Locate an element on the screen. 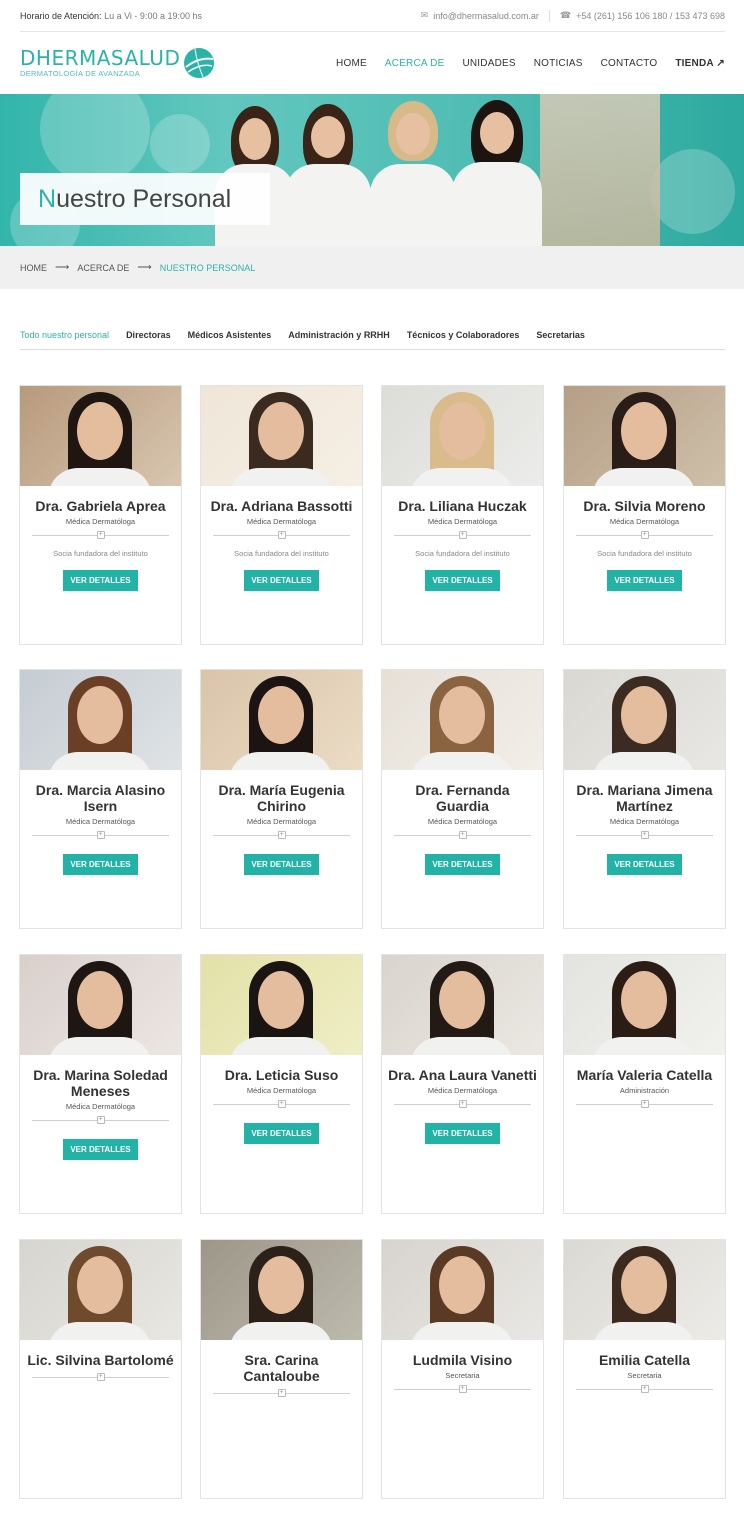 The image size is (744, 1516). phone-icon: ☎ is located at coordinates (565, 15).